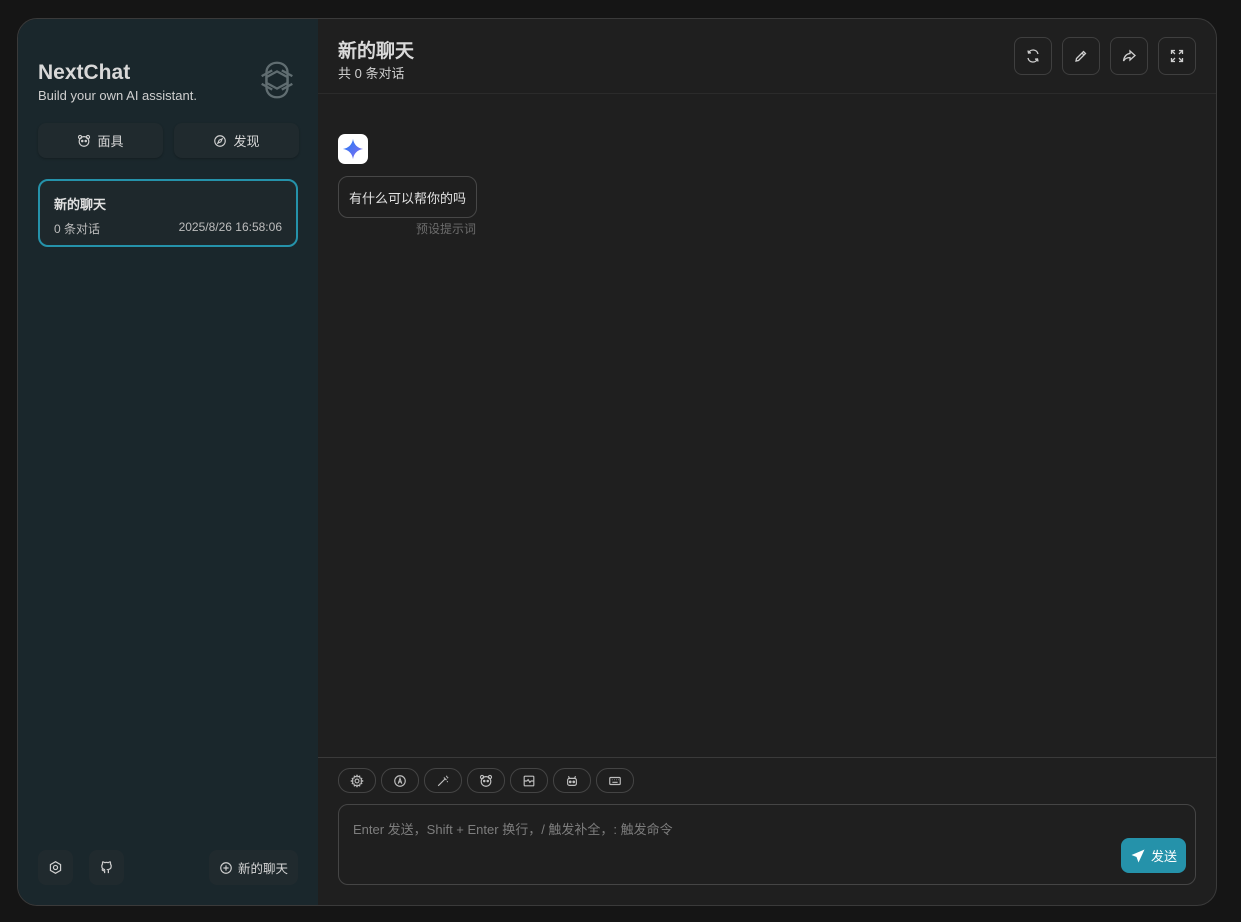 The image size is (1241, 922). I want to click on edit-icon, so click(1081, 56).